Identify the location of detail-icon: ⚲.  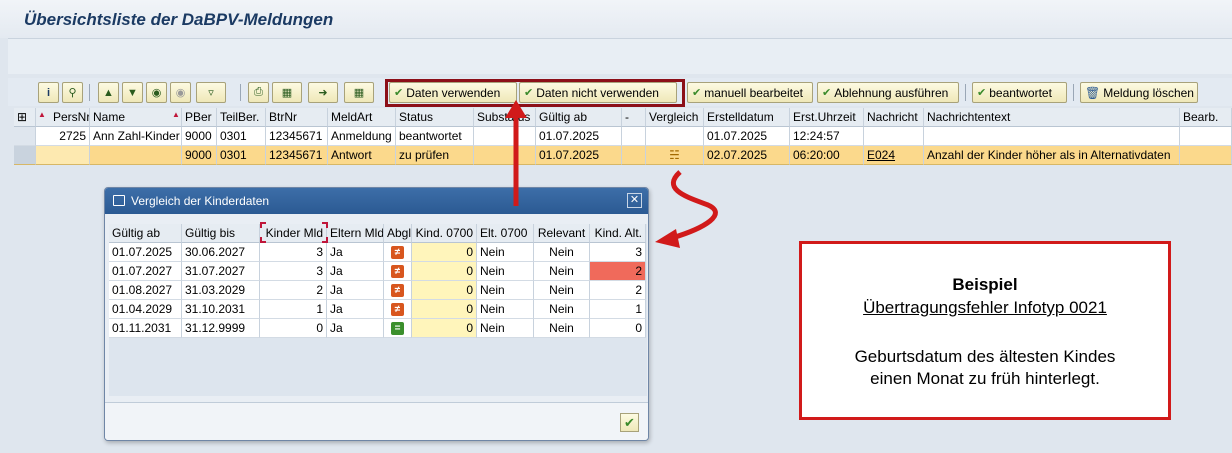
(72, 92).